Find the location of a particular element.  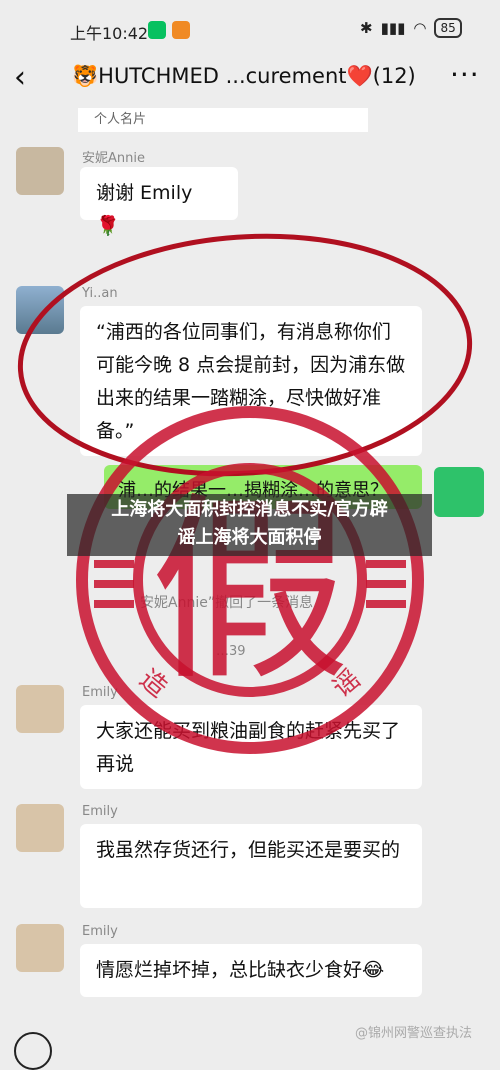

more-icon: ··· is located at coordinates (465, 74).